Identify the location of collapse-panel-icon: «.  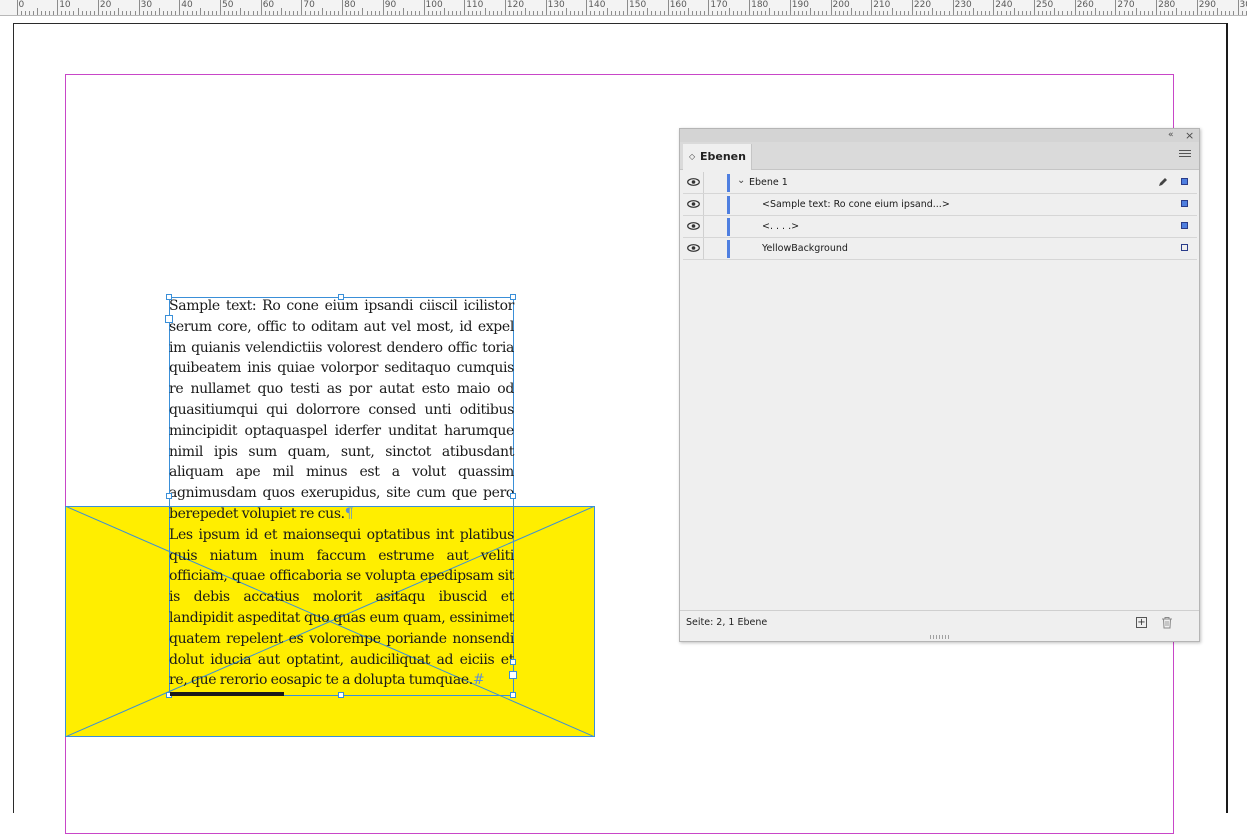
(1171, 135).